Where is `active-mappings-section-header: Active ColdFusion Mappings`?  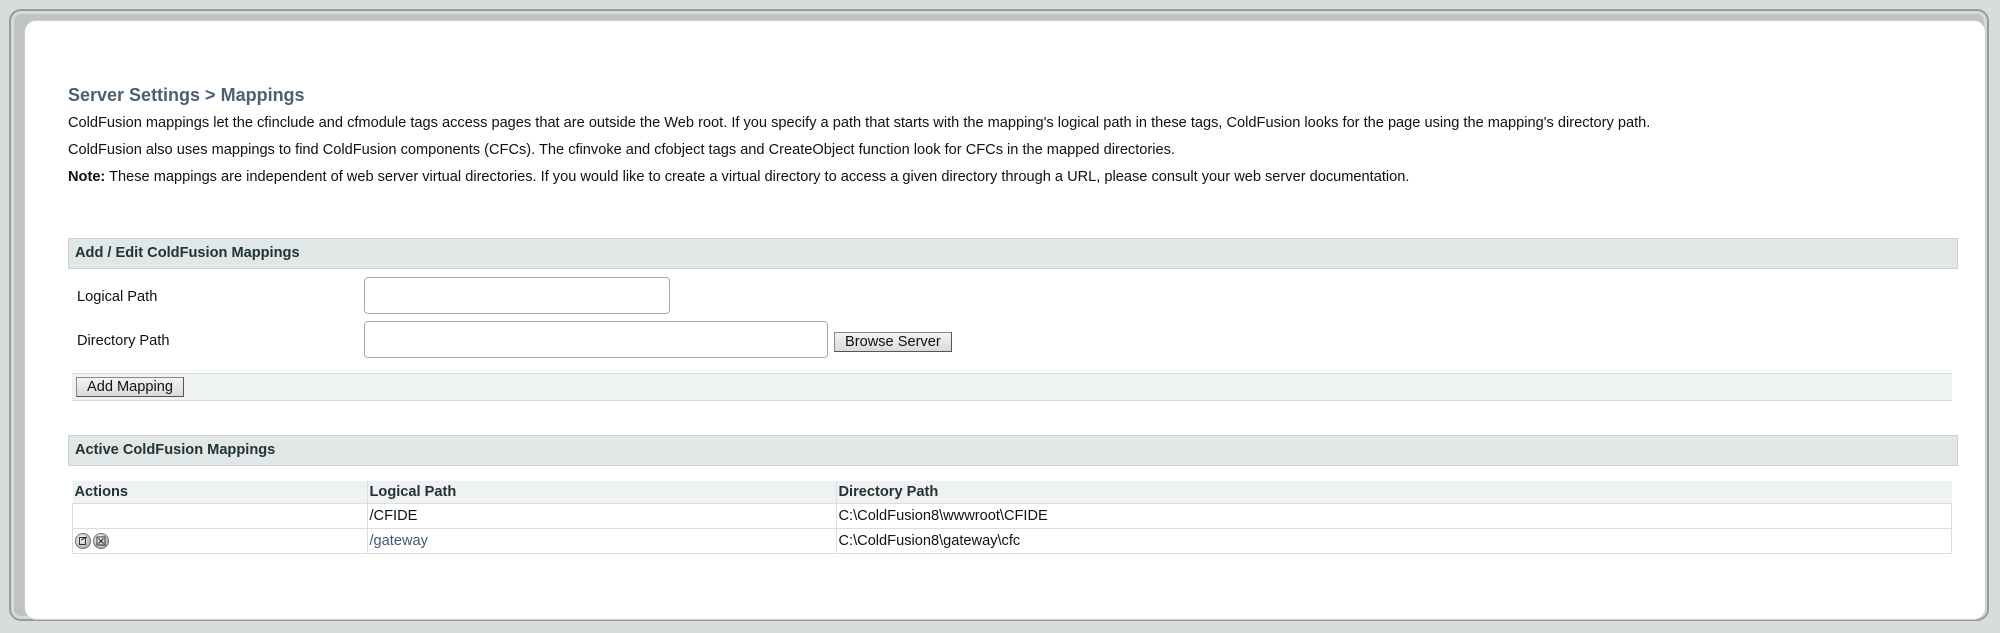
active-mappings-section-header: Active ColdFusion Mappings is located at coordinates (1013, 450).